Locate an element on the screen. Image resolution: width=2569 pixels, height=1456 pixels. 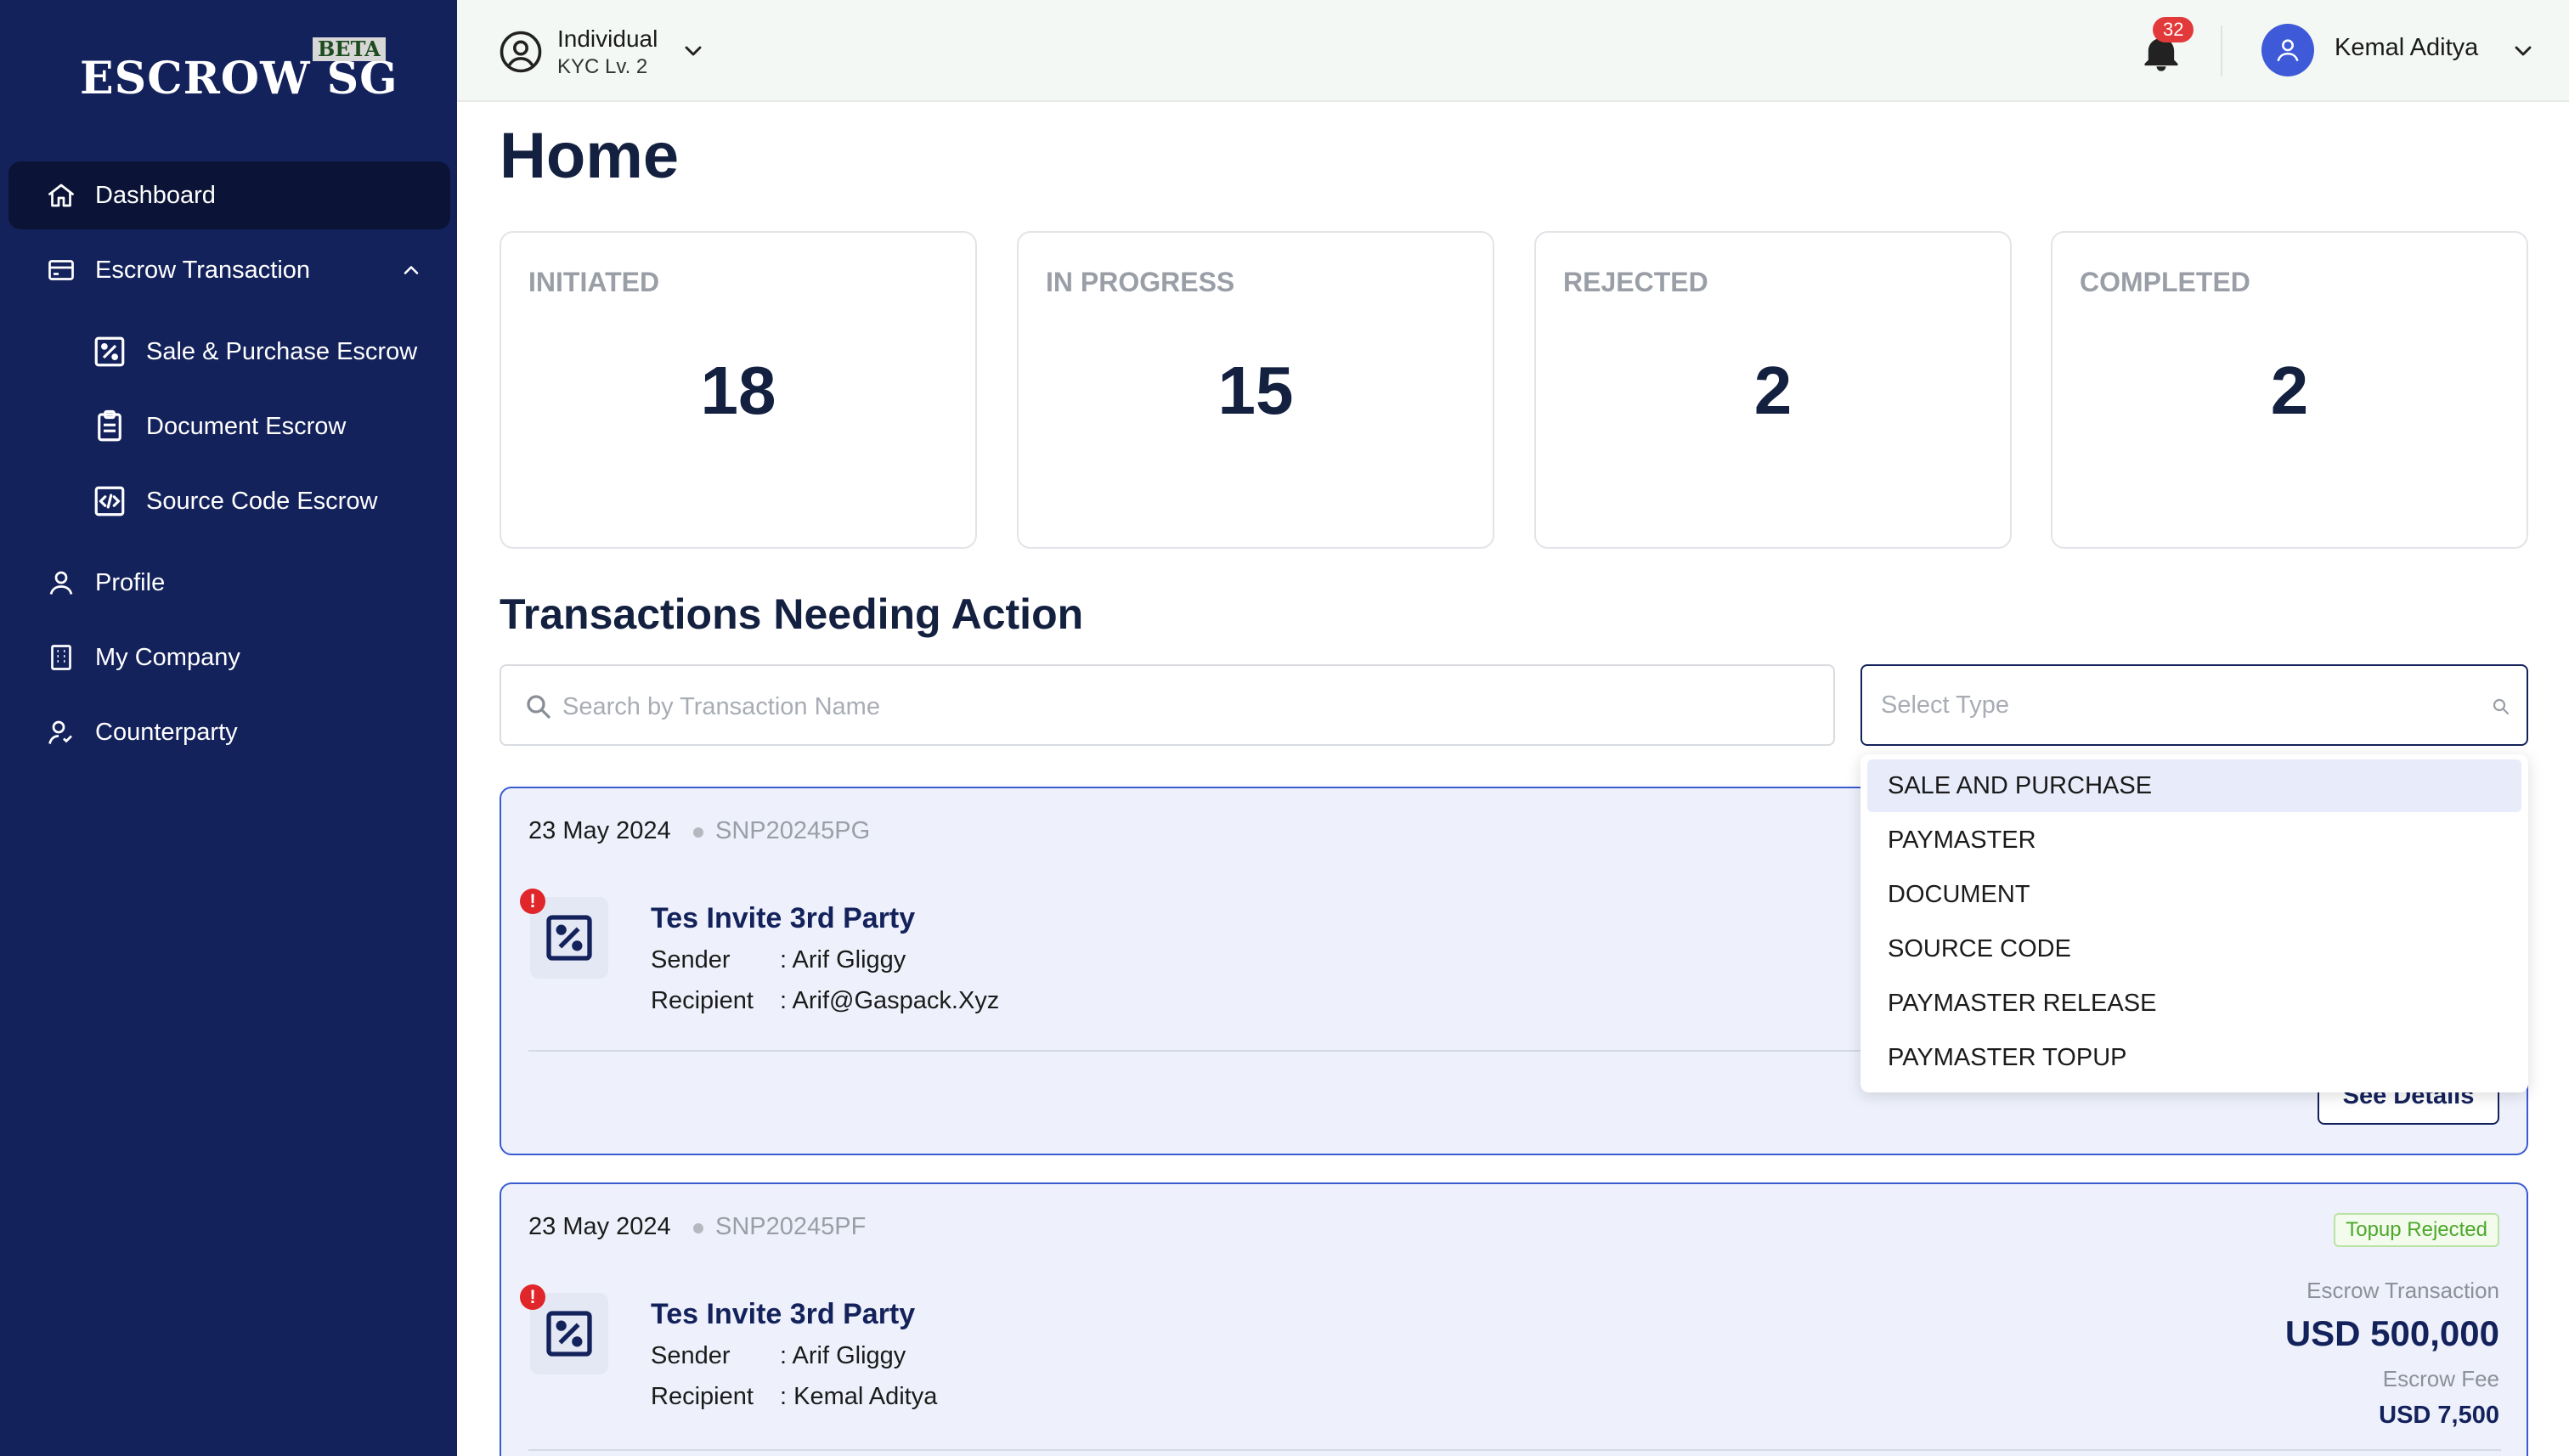
sidebar-item-label: Source Code Escrow is located at coordinates (262, 501).